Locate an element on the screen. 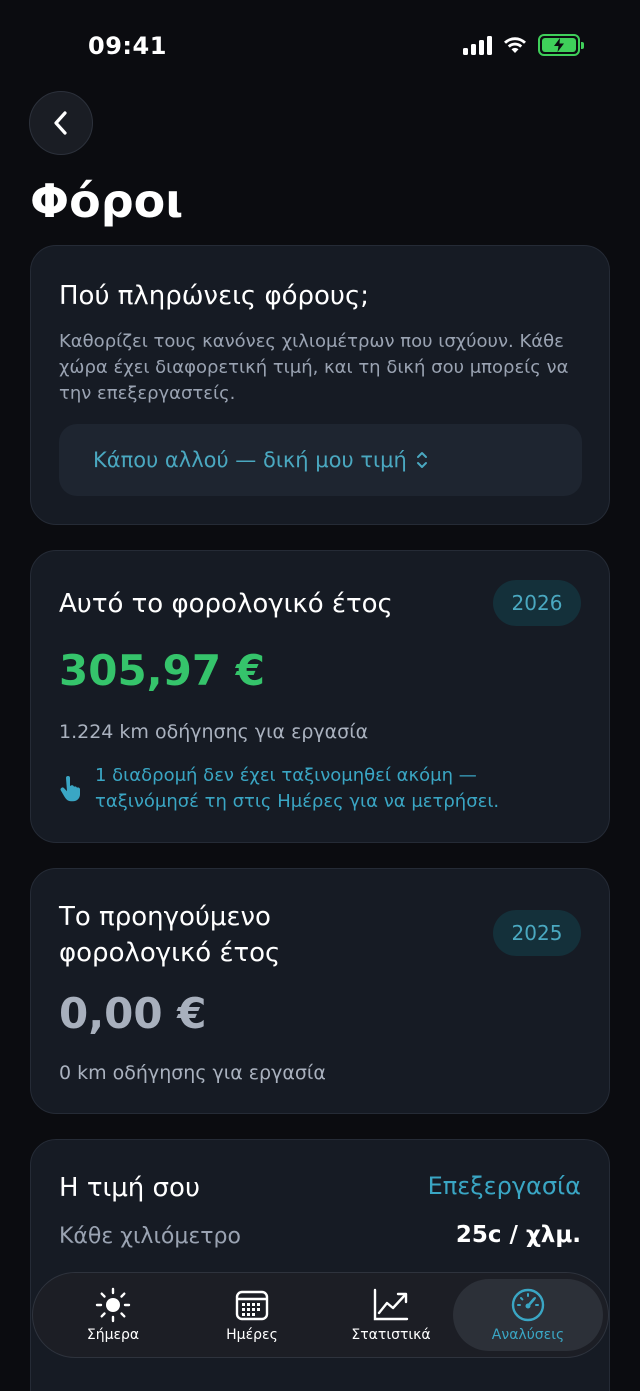 Image resolution: width=640 pixels, height=1391 pixels. country-select: Κάπου αλλού — δική μου τιμή is located at coordinates (320, 460).